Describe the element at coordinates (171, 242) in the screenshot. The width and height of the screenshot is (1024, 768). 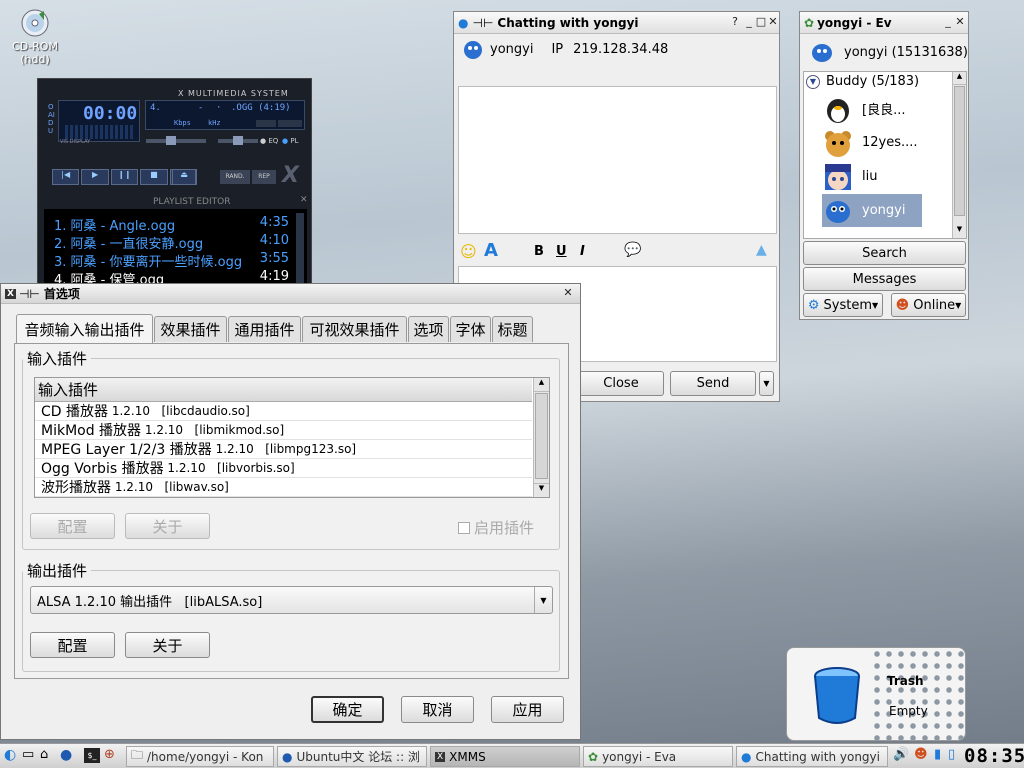
I see `playlist-item: 2. 阿桑 - 一直很安静.ogg 4:10` at that location.